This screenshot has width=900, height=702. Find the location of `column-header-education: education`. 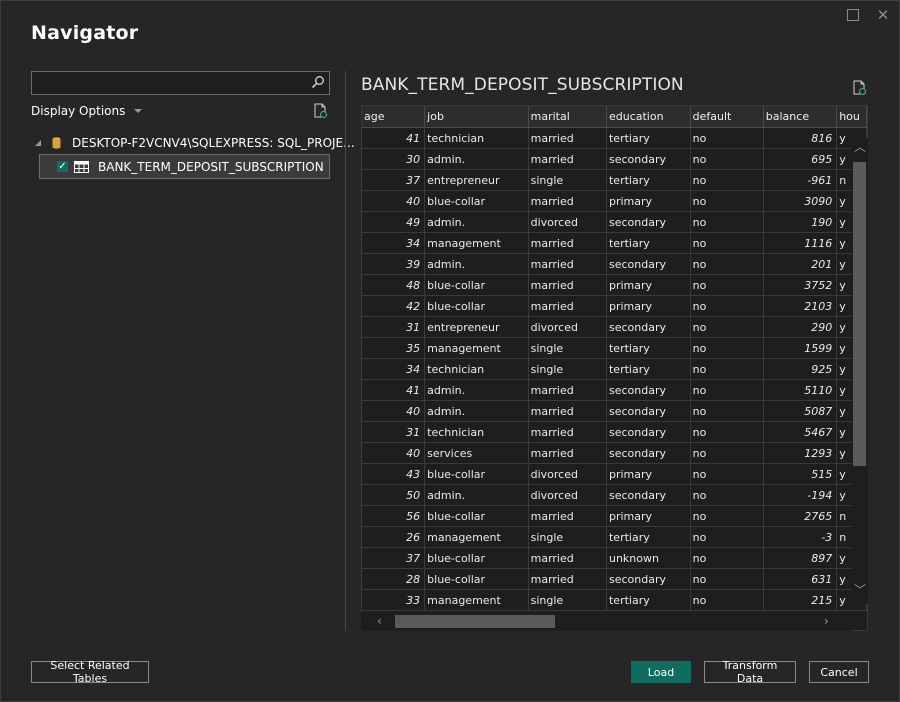

column-header-education: education is located at coordinates (648, 117).